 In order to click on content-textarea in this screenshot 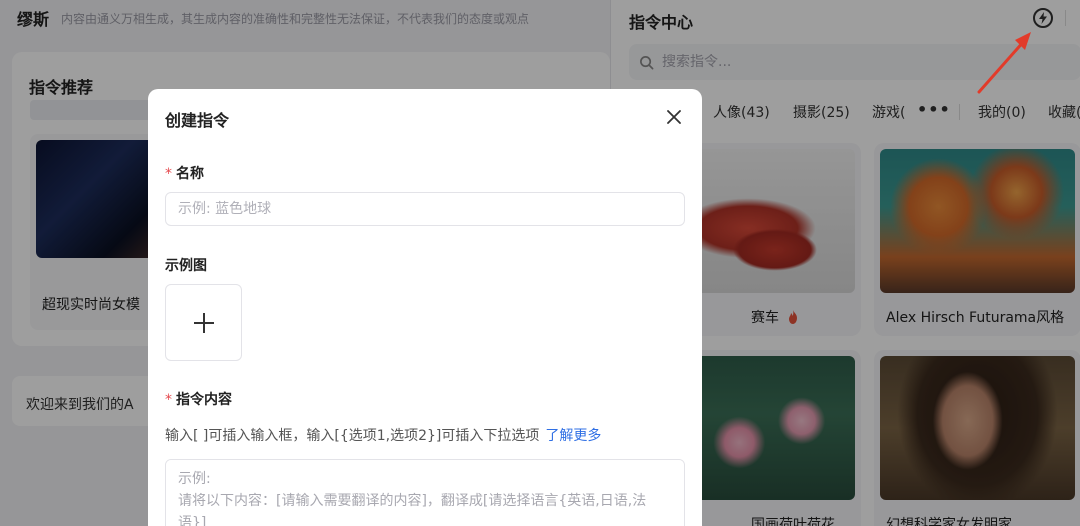, I will do `click(425, 492)`.